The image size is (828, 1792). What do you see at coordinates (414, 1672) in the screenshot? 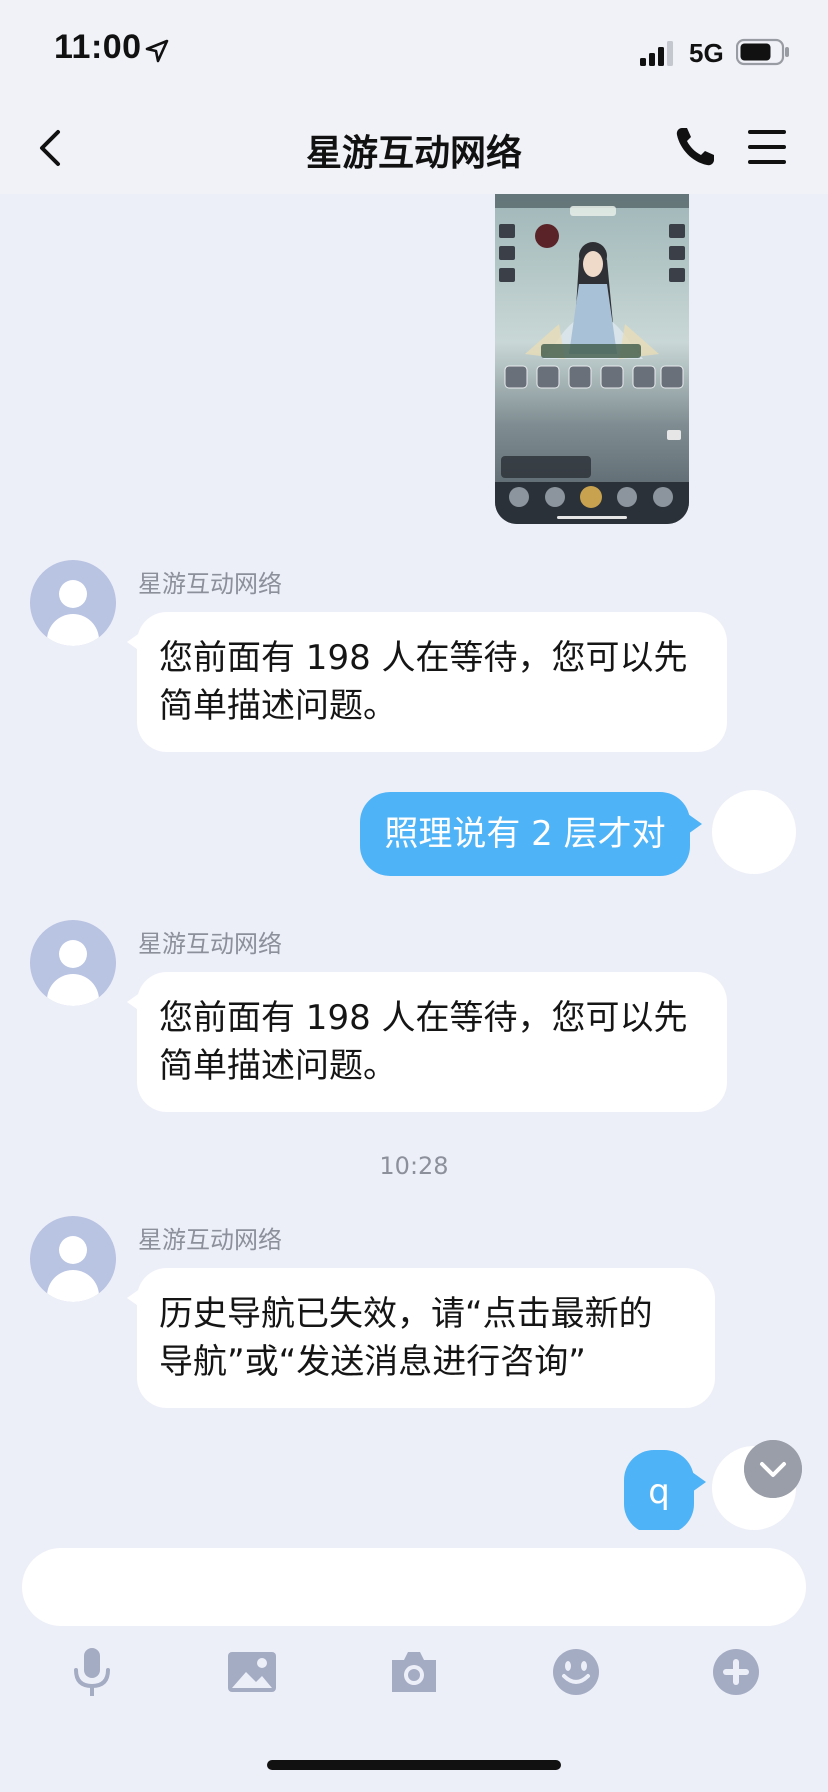
I see `camera-icon` at bounding box center [414, 1672].